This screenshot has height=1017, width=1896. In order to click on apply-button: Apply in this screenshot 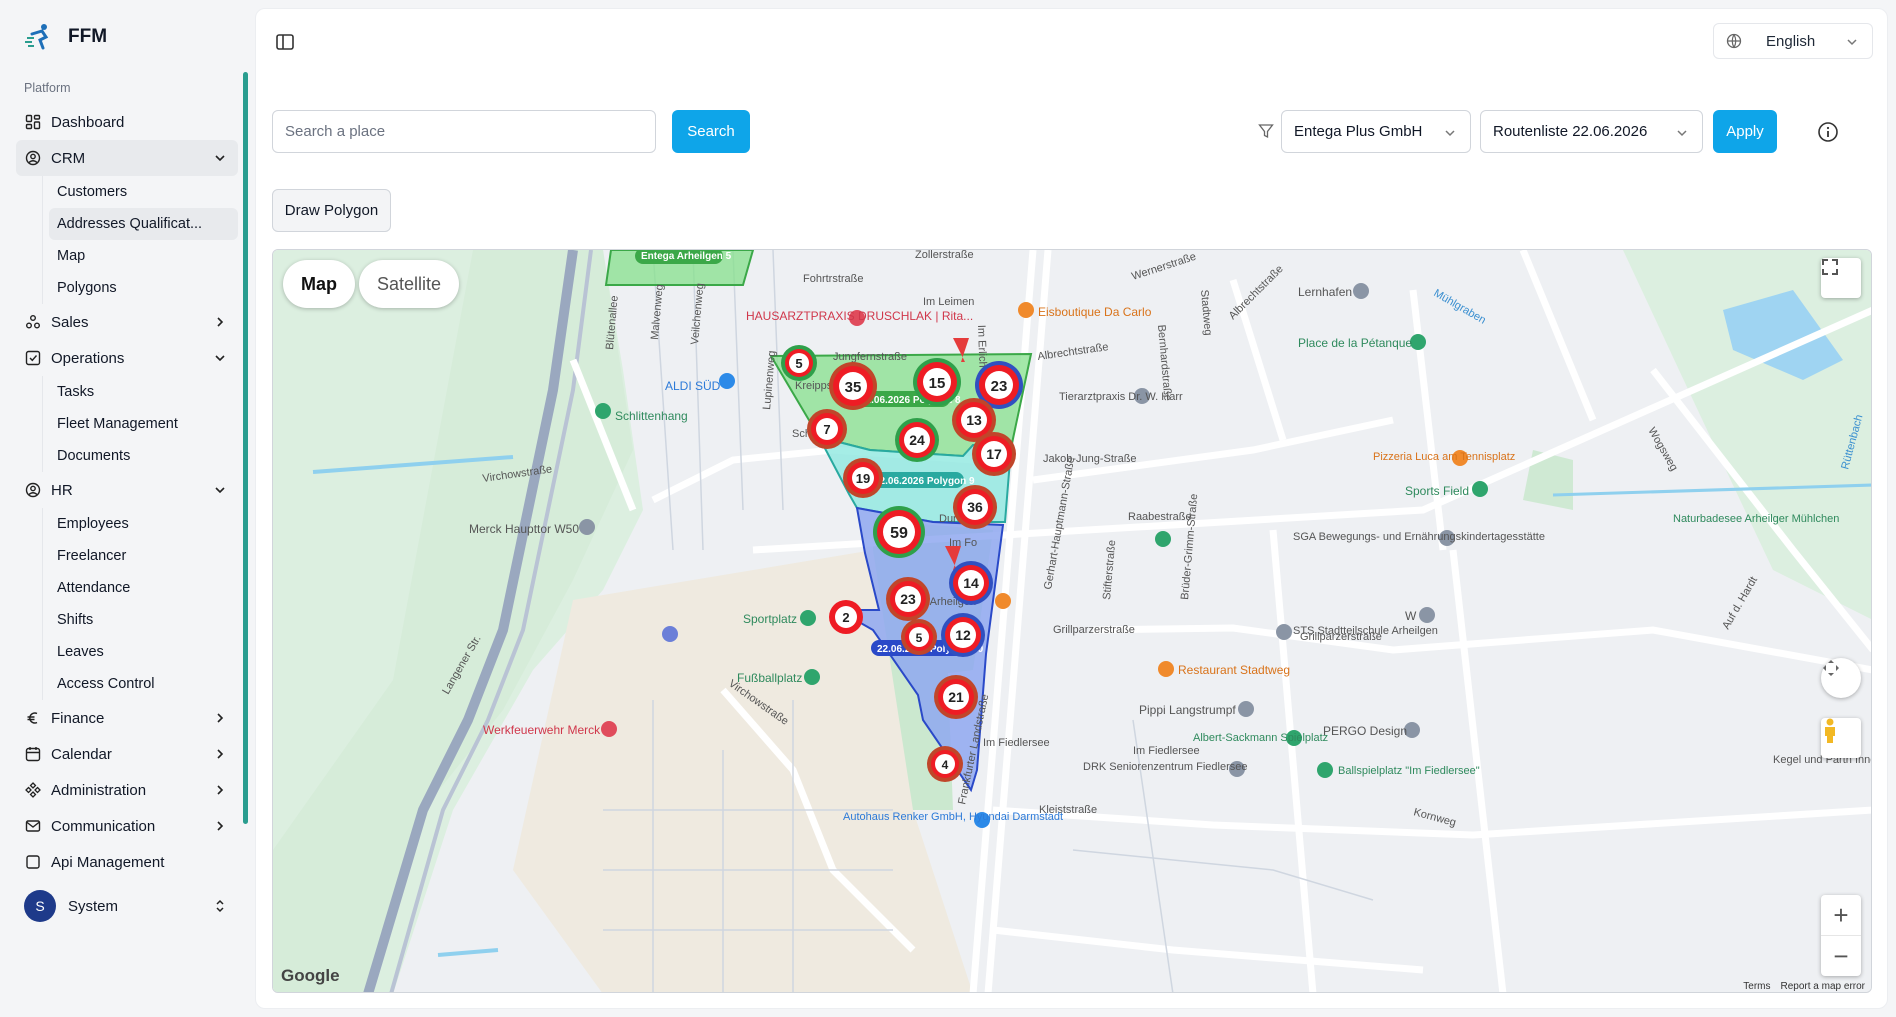, I will do `click(1745, 131)`.